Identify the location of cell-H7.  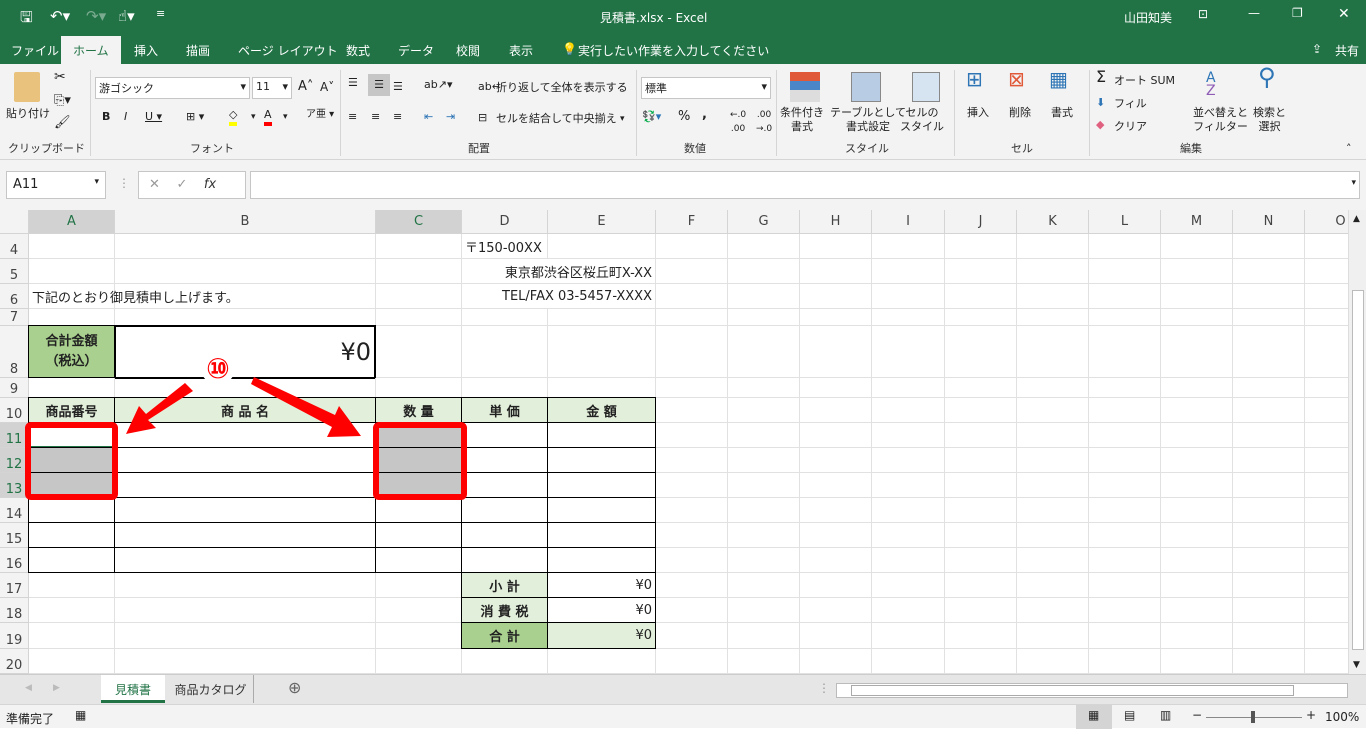
(836, 317).